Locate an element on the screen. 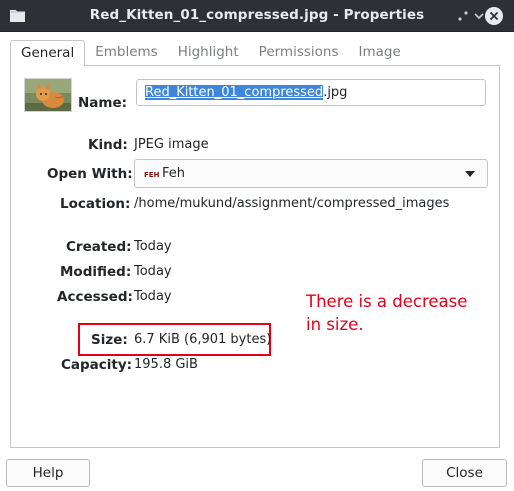 Image resolution: width=514 pixels, height=491 pixels. svg-text: FEH is located at coordinates (152, 174).